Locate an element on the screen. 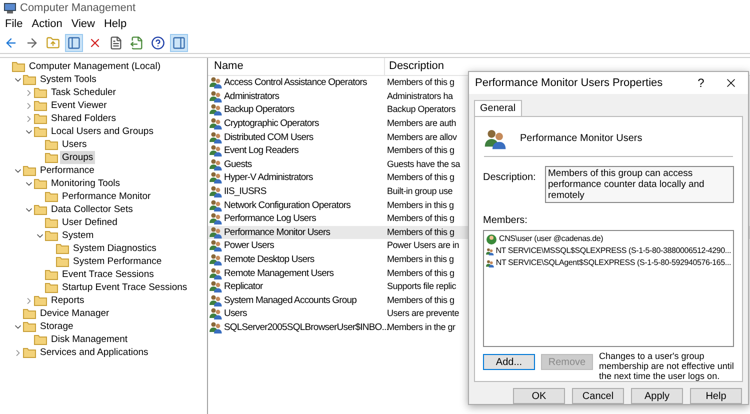 Image resolution: width=750 pixels, height=414 pixels. table-cell: Users are prevente is located at coordinates (423, 313).